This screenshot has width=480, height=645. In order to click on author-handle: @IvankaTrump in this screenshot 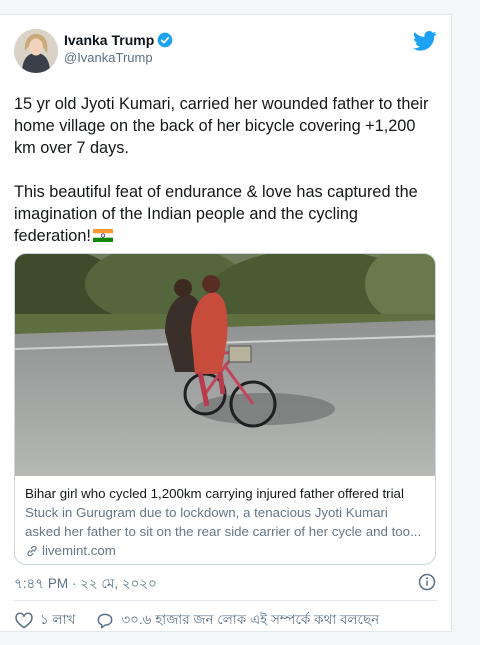, I will do `click(118, 58)`.